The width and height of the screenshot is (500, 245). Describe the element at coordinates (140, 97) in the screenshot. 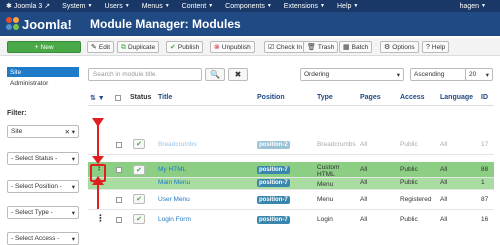

I see `column-status: Status` at that location.